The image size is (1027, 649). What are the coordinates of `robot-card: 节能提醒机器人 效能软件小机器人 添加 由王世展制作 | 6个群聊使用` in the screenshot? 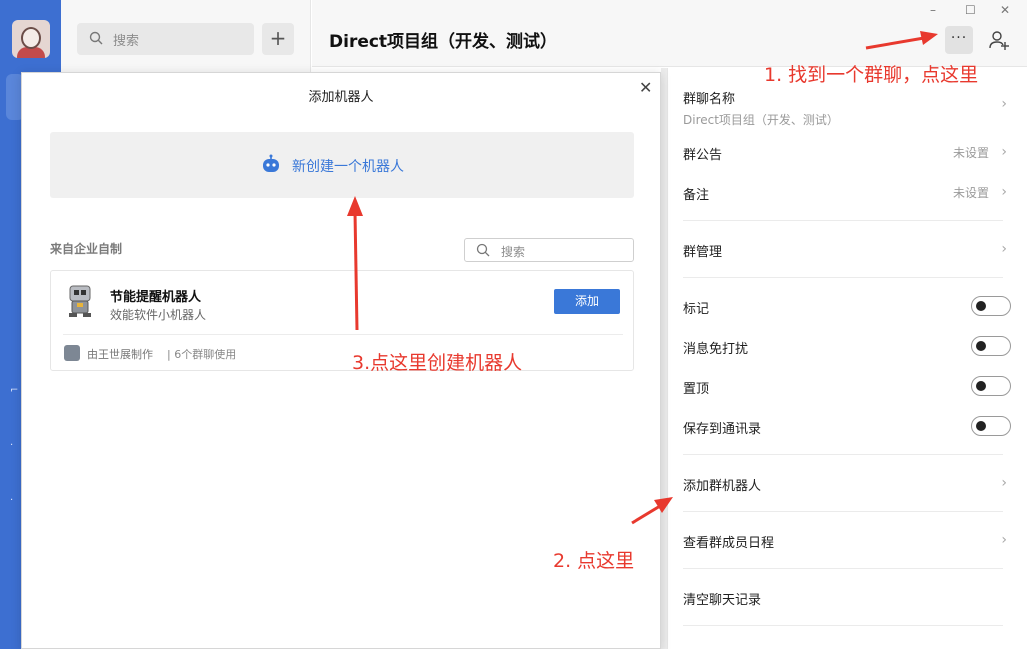 It's located at (342, 320).